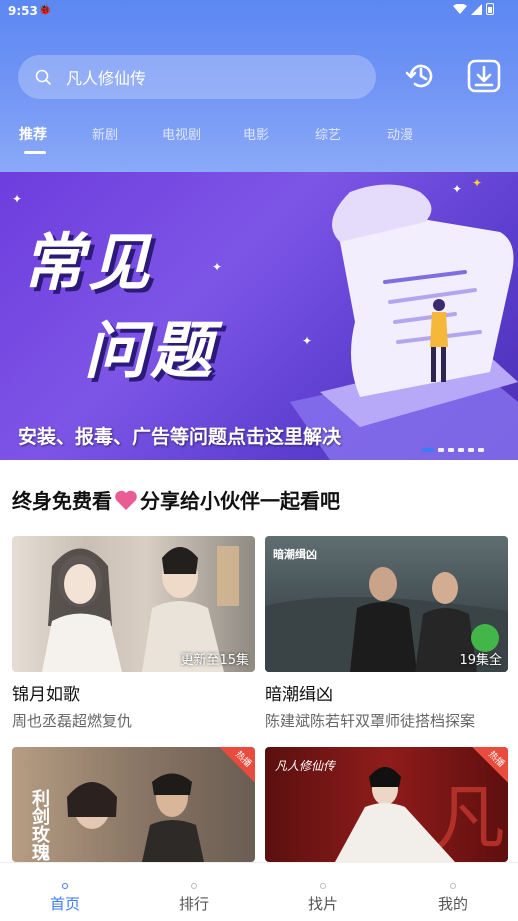  I want to click on share-text-after: 分享给小伙伴一起看吧, so click(240, 501).